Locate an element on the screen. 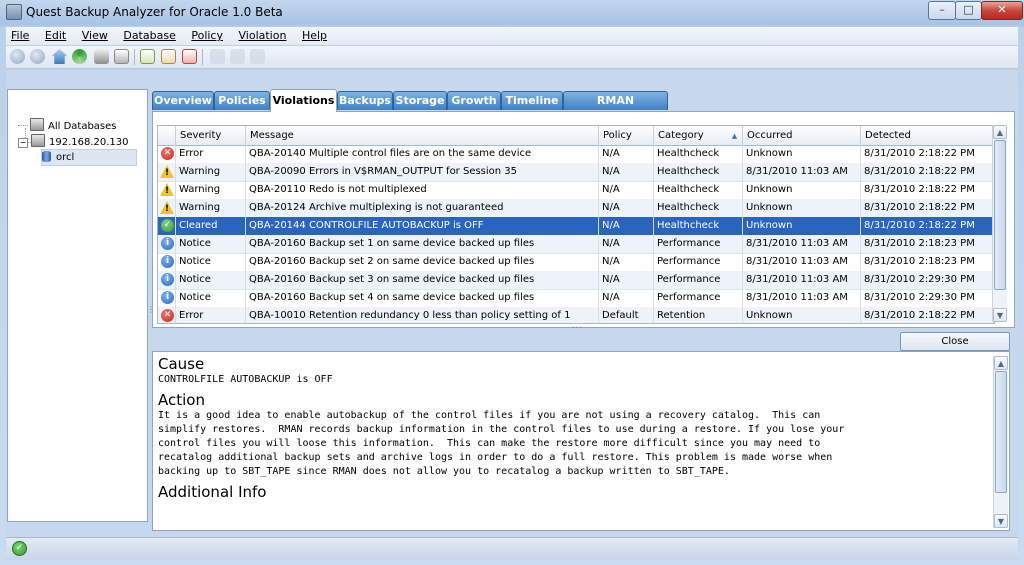 The image size is (1024, 565). error-icon: ✕ is located at coordinates (167, 153).